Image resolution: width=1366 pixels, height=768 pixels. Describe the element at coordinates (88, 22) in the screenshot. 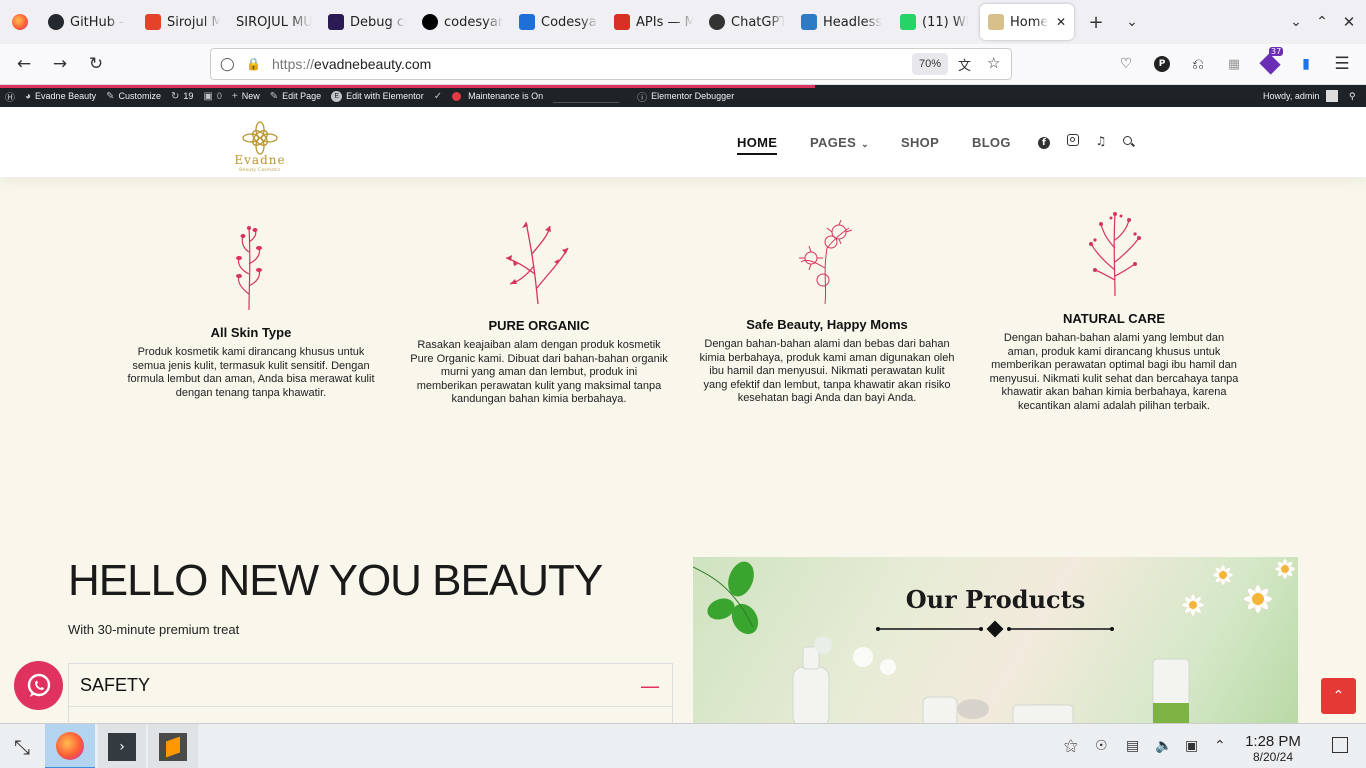

I see `browser-tab: GitHub -` at that location.